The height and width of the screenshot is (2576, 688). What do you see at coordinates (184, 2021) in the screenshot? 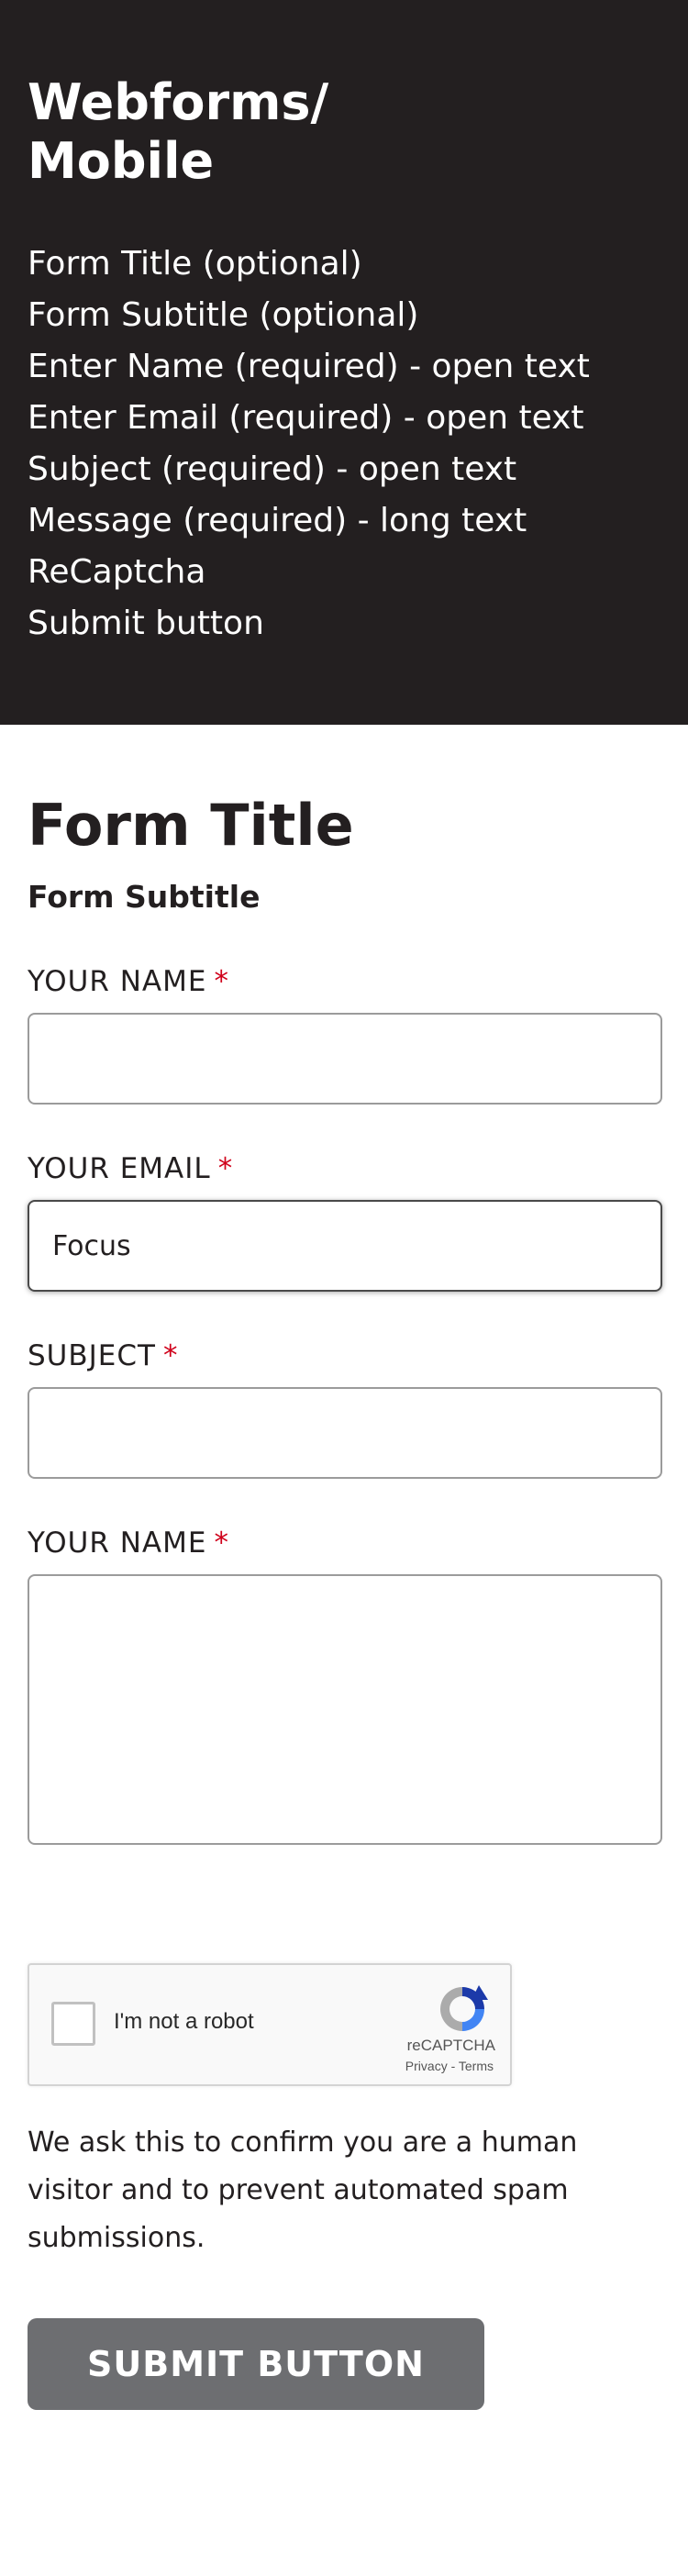
I see `recaptcha-label: I'm not a robot` at bounding box center [184, 2021].